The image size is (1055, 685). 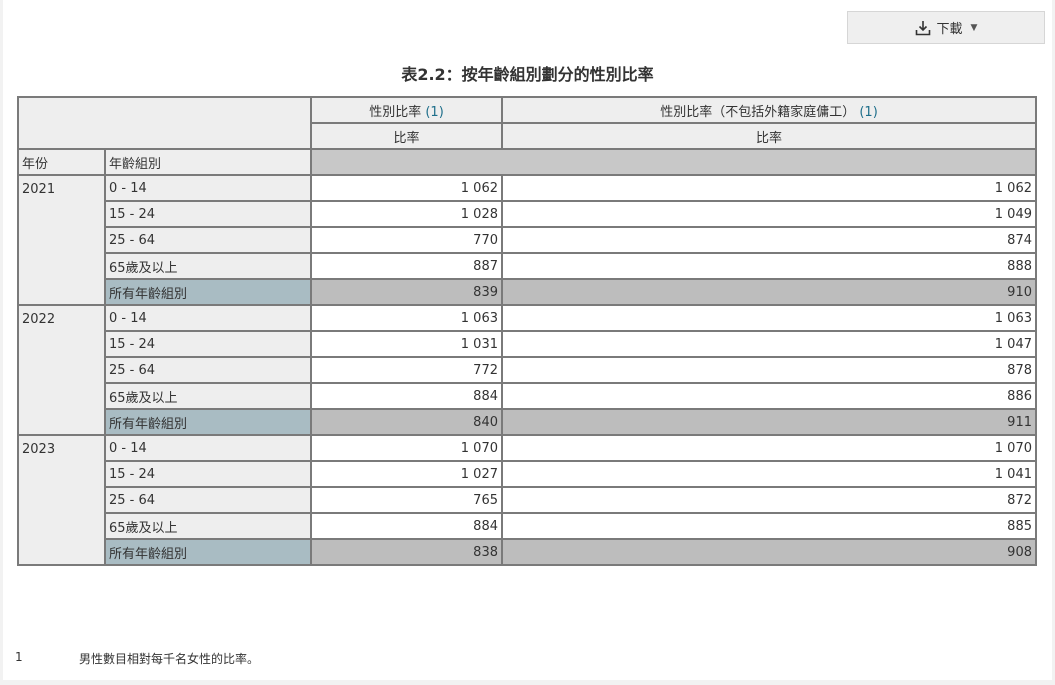 I want to click on total-row: 所有年齡組別 840 911, so click(x=527, y=422).